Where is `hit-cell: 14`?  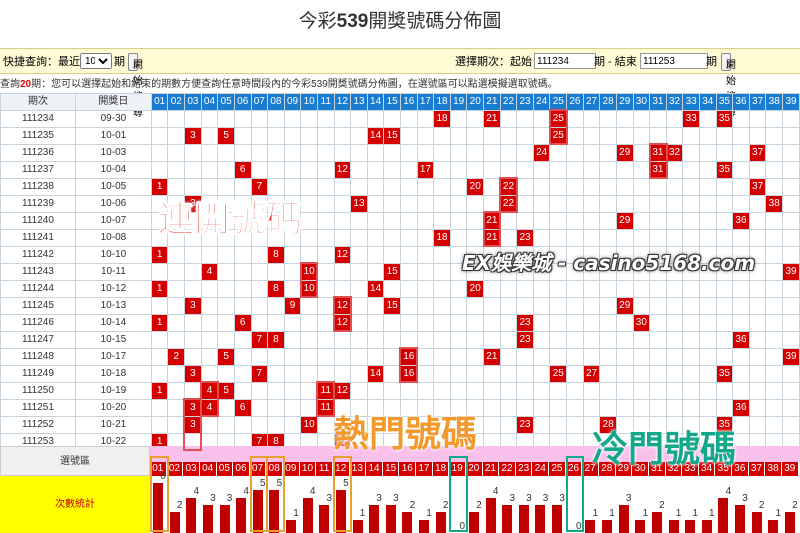
hit-cell: 14 is located at coordinates (375, 136).